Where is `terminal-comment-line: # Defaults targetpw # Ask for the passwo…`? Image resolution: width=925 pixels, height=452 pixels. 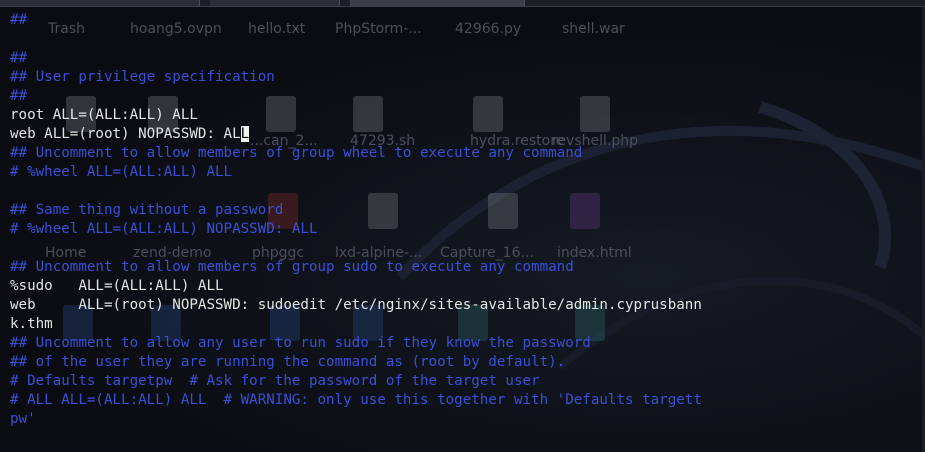 terminal-comment-line: # Defaults targetpw # Ask for the passwo… is located at coordinates (465, 381).